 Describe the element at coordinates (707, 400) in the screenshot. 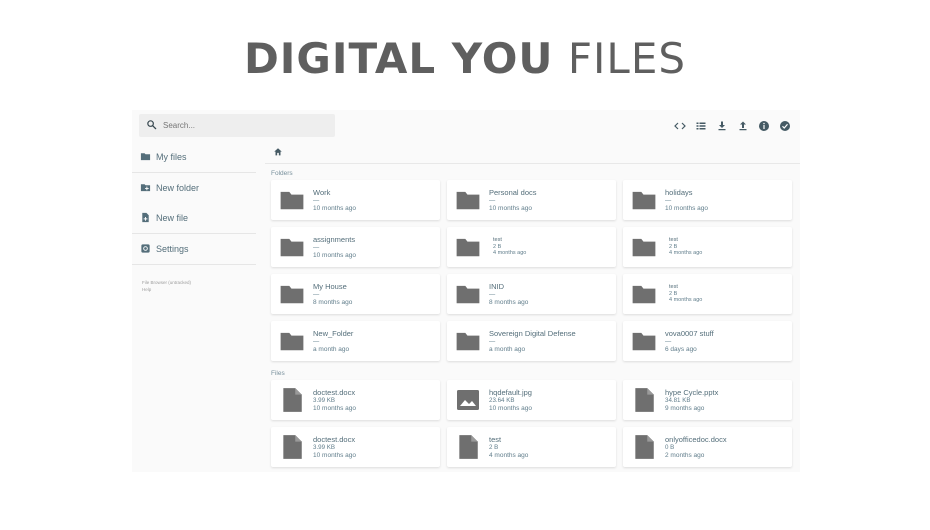

I see `file-card: hype Cycle.pptx 34.81 KB 9 months ago` at that location.